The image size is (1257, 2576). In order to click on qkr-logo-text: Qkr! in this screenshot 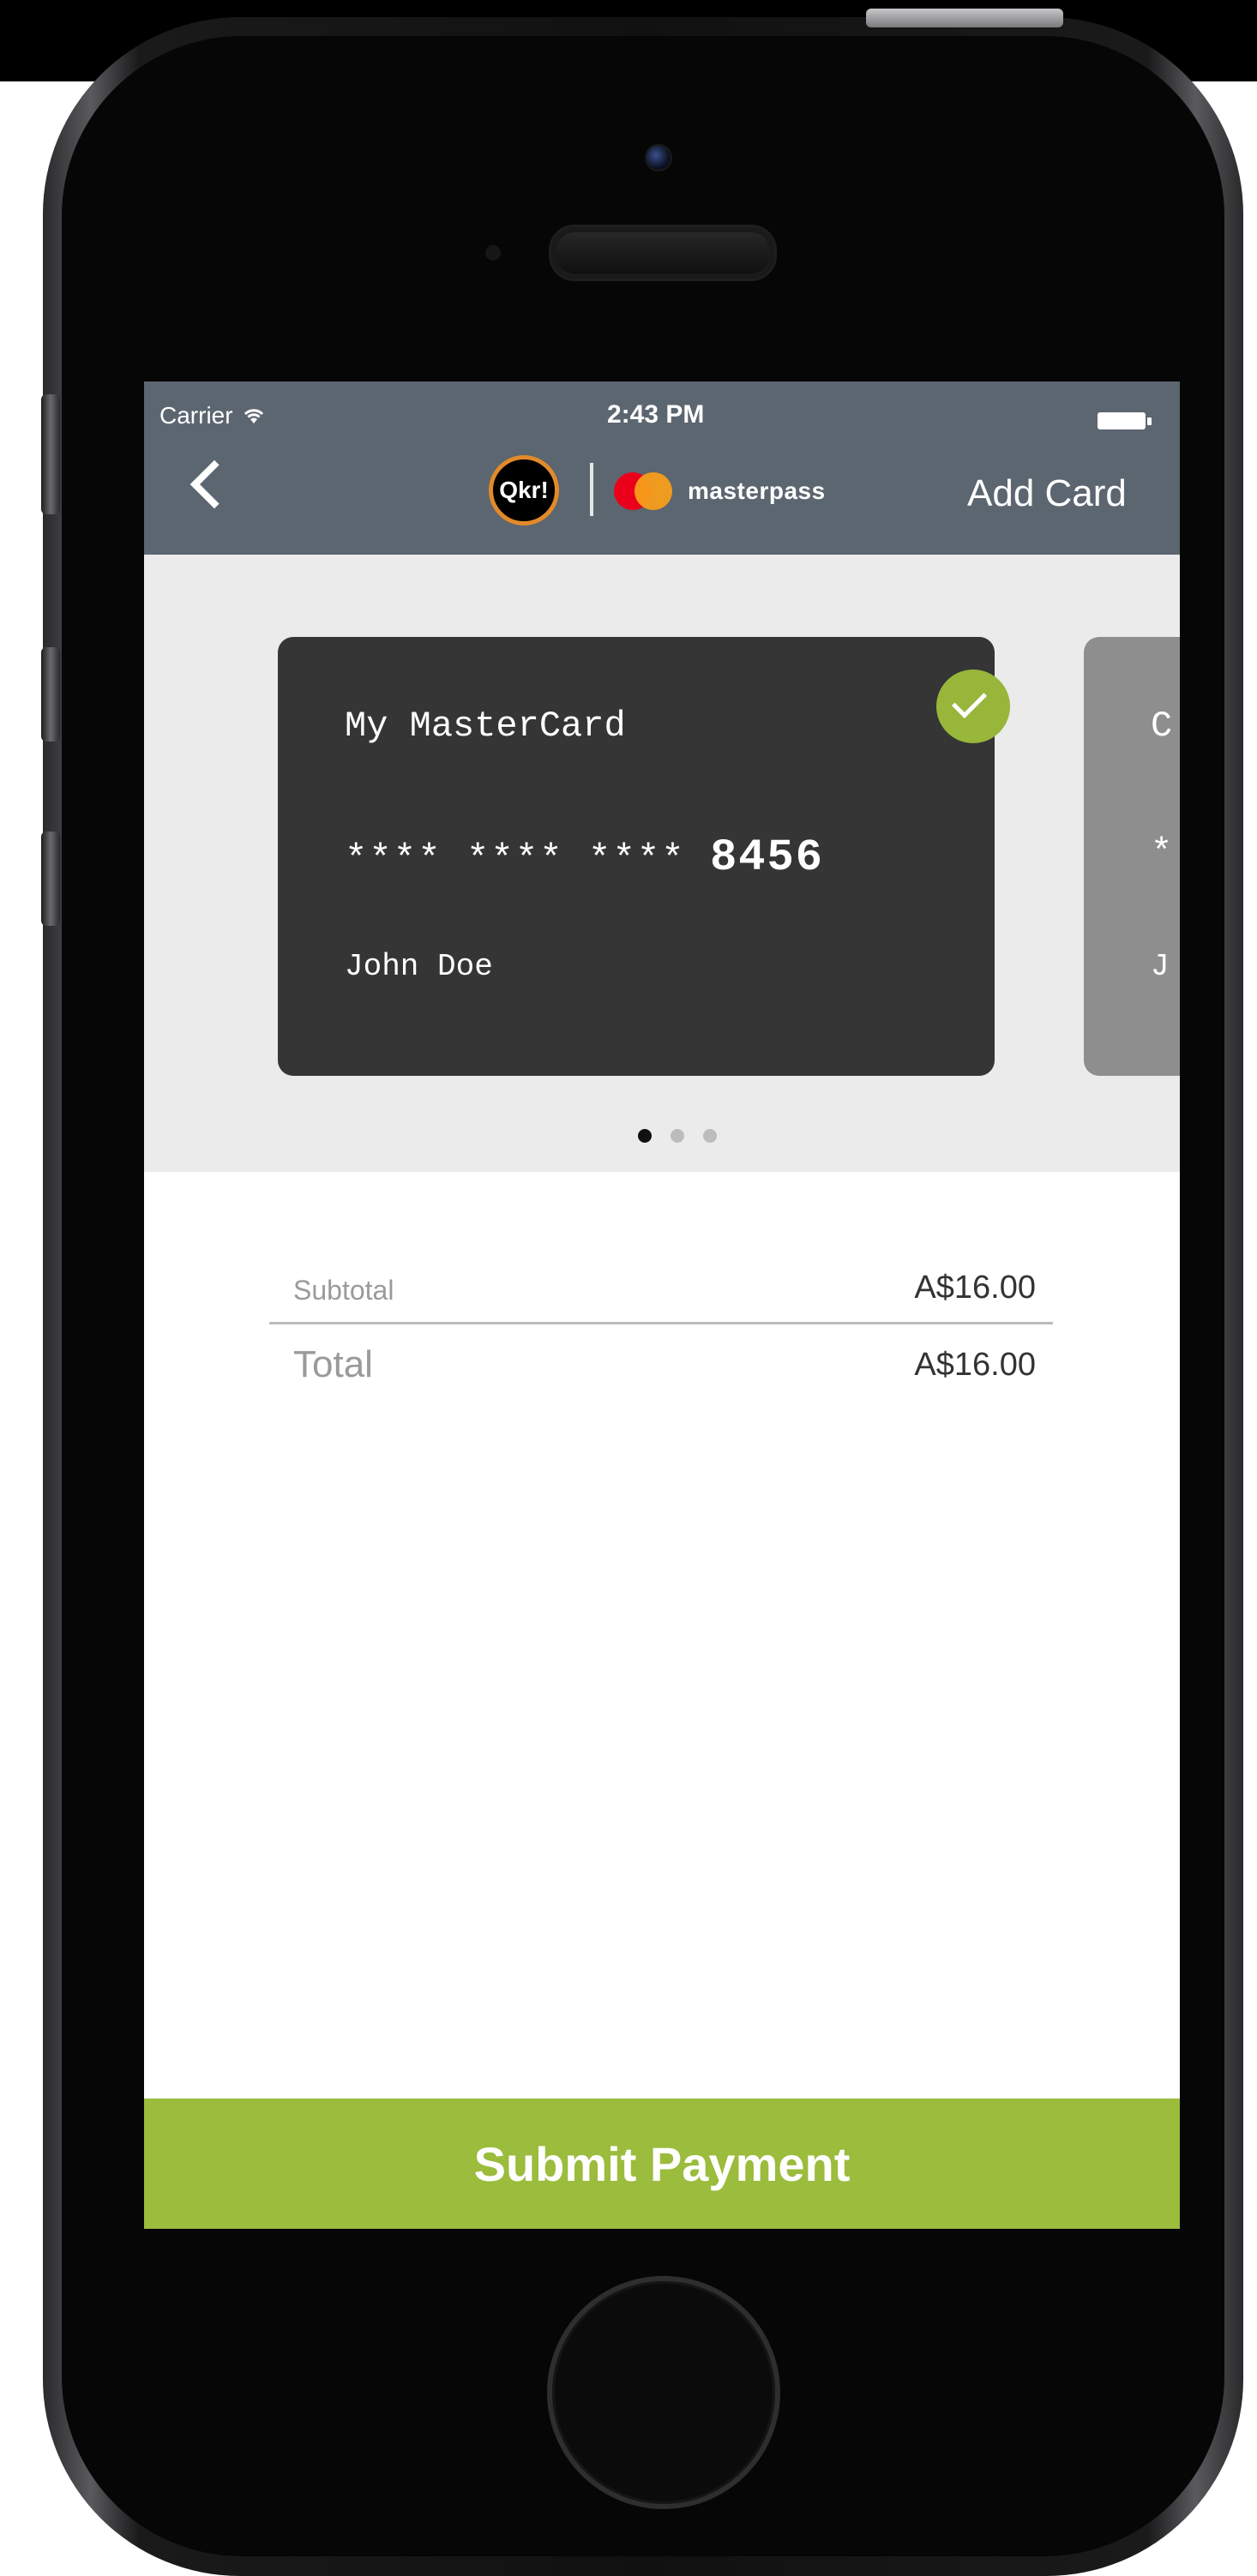, I will do `click(524, 490)`.